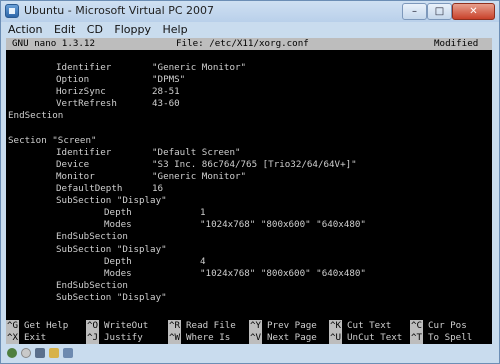 The height and width of the screenshot is (364, 500). I want to click on editor-line-text: 4, so click(203, 261).